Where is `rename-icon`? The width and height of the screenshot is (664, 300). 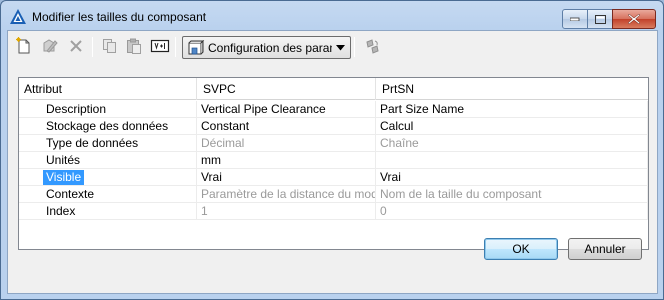
rename-icon is located at coordinates (160, 46).